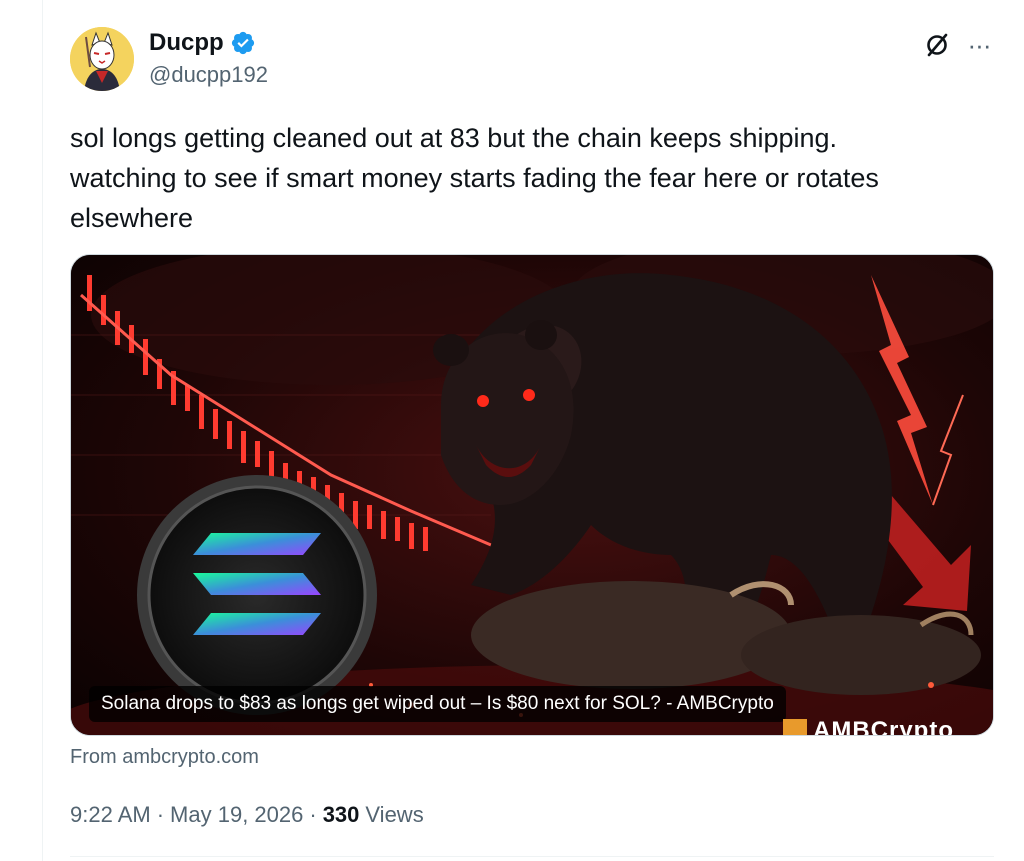 Image resolution: width=1024 pixels, height=861 pixels. What do you see at coordinates (236, 815) in the screenshot?
I see `tweet-date: May 19, 2026` at bounding box center [236, 815].